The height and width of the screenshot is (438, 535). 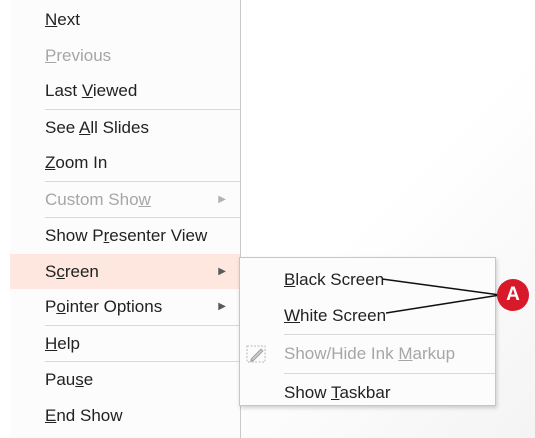 What do you see at coordinates (367, 316) in the screenshot?
I see `submenu-item-white-screen: White Screen` at bounding box center [367, 316].